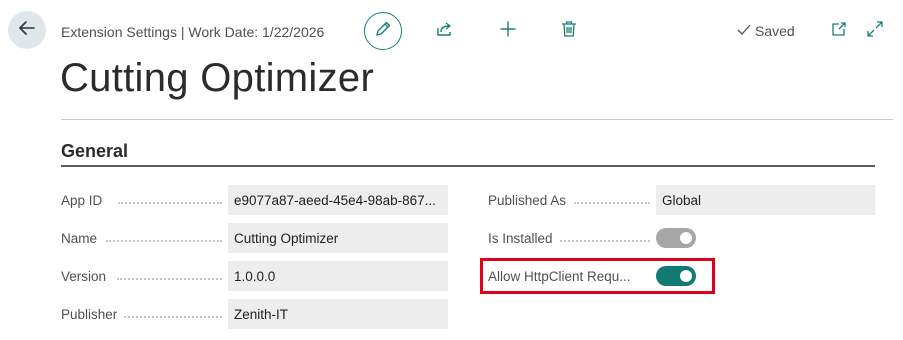  What do you see at coordinates (612, 202) in the screenshot?
I see `published-as-leader` at bounding box center [612, 202].